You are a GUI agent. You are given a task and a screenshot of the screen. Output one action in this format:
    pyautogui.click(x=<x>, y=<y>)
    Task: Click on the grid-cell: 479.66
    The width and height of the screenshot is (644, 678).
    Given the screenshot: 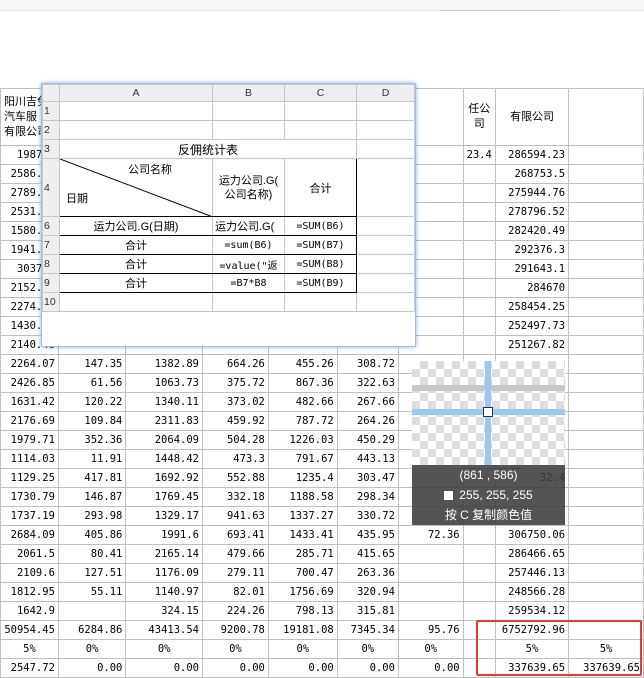 What is the action you would take?
    pyautogui.click(x=235, y=554)
    